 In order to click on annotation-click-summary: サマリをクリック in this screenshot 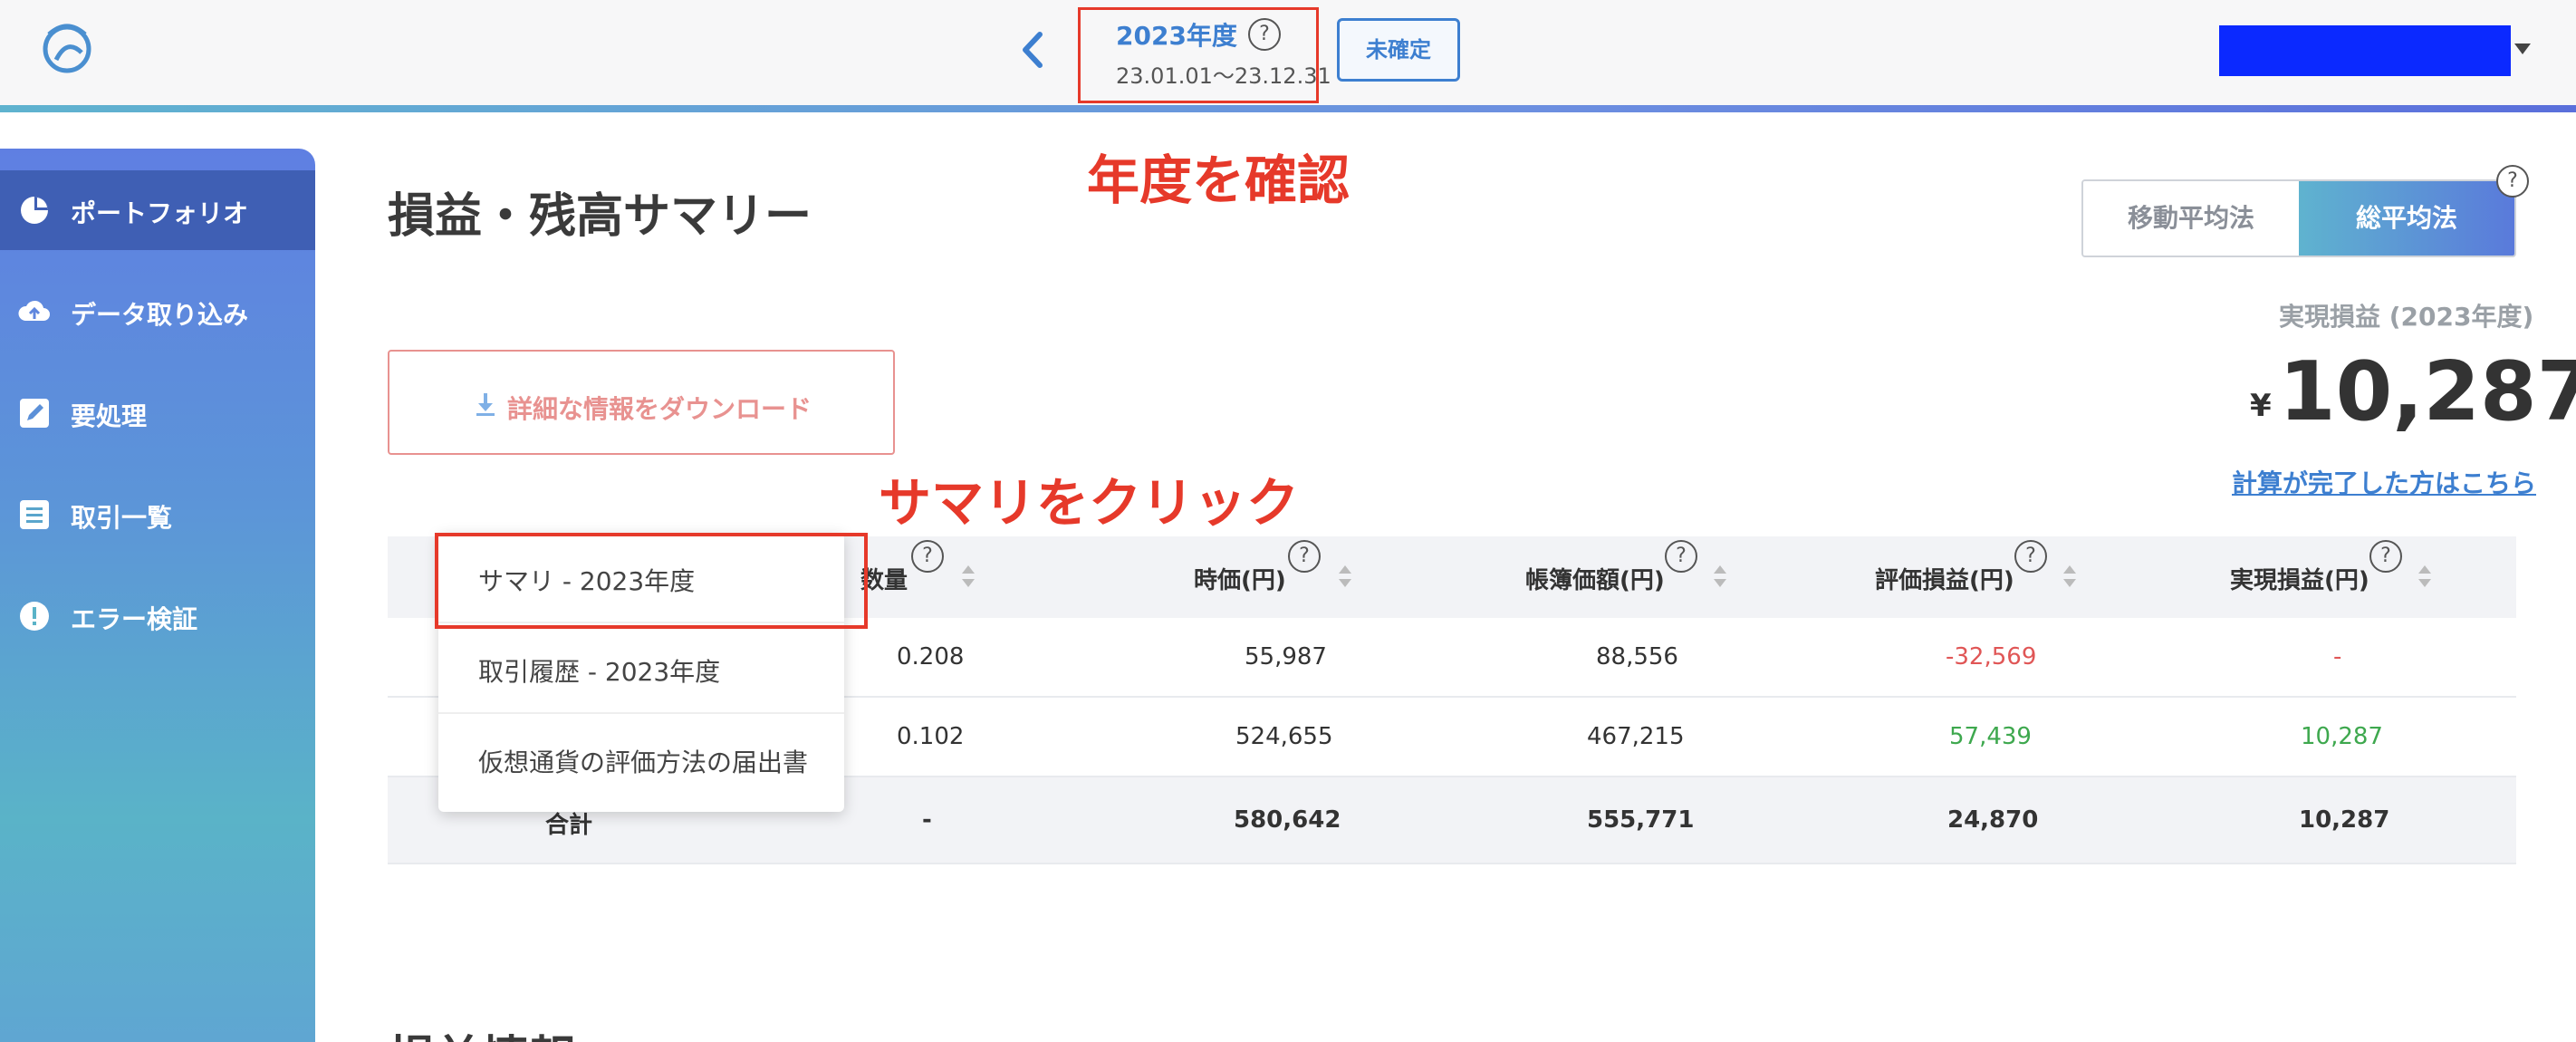, I will do `click(1089, 503)`.